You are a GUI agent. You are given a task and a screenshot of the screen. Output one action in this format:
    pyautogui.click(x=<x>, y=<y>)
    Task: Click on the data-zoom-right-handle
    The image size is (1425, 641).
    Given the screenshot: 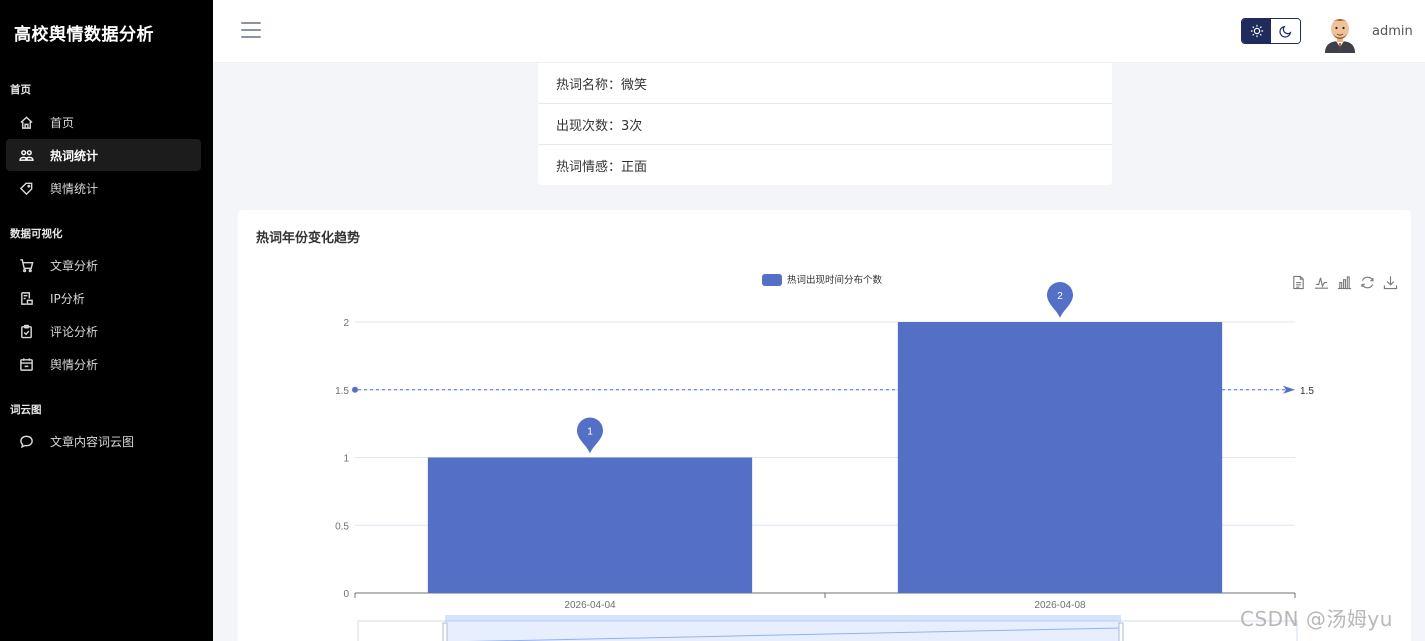 What is the action you would take?
    pyautogui.click(x=1121, y=631)
    